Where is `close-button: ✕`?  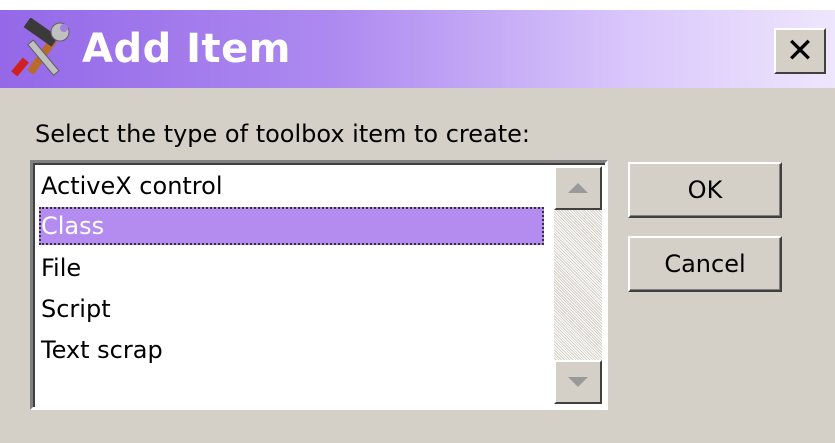
close-button: ✕ is located at coordinates (800, 51).